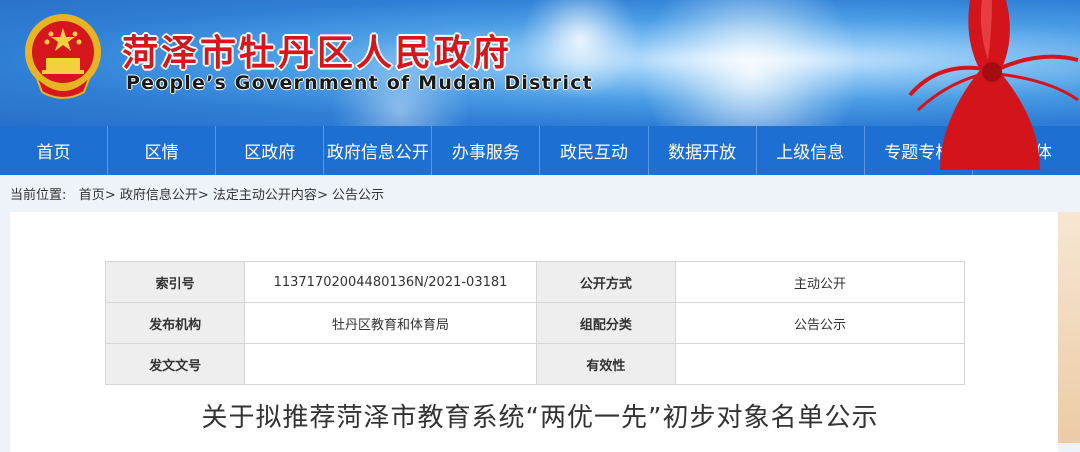  Describe the element at coordinates (540, 418) in the screenshot. I see `document-title: 关于拟推荐菏泽市教育系统“两优一先”初步对象名单公示` at that location.